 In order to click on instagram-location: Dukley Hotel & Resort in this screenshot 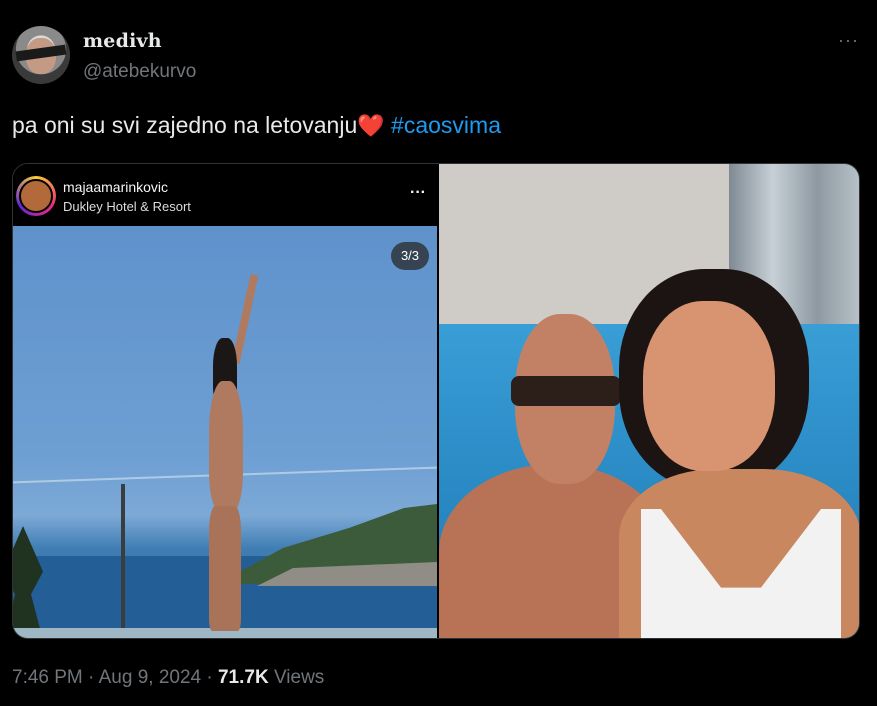, I will do `click(127, 206)`.